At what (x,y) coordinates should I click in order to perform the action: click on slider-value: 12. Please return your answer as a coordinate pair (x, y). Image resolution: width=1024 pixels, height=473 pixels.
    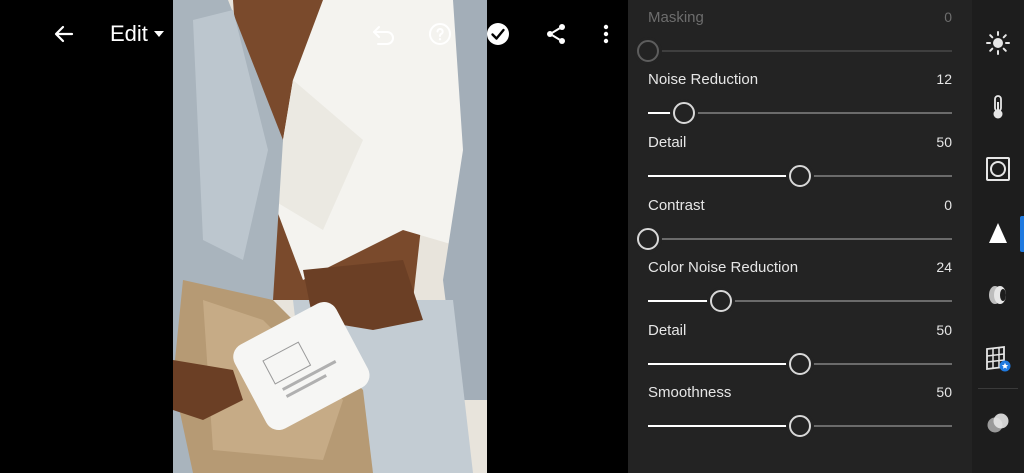
    Looking at the image, I should click on (944, 79).